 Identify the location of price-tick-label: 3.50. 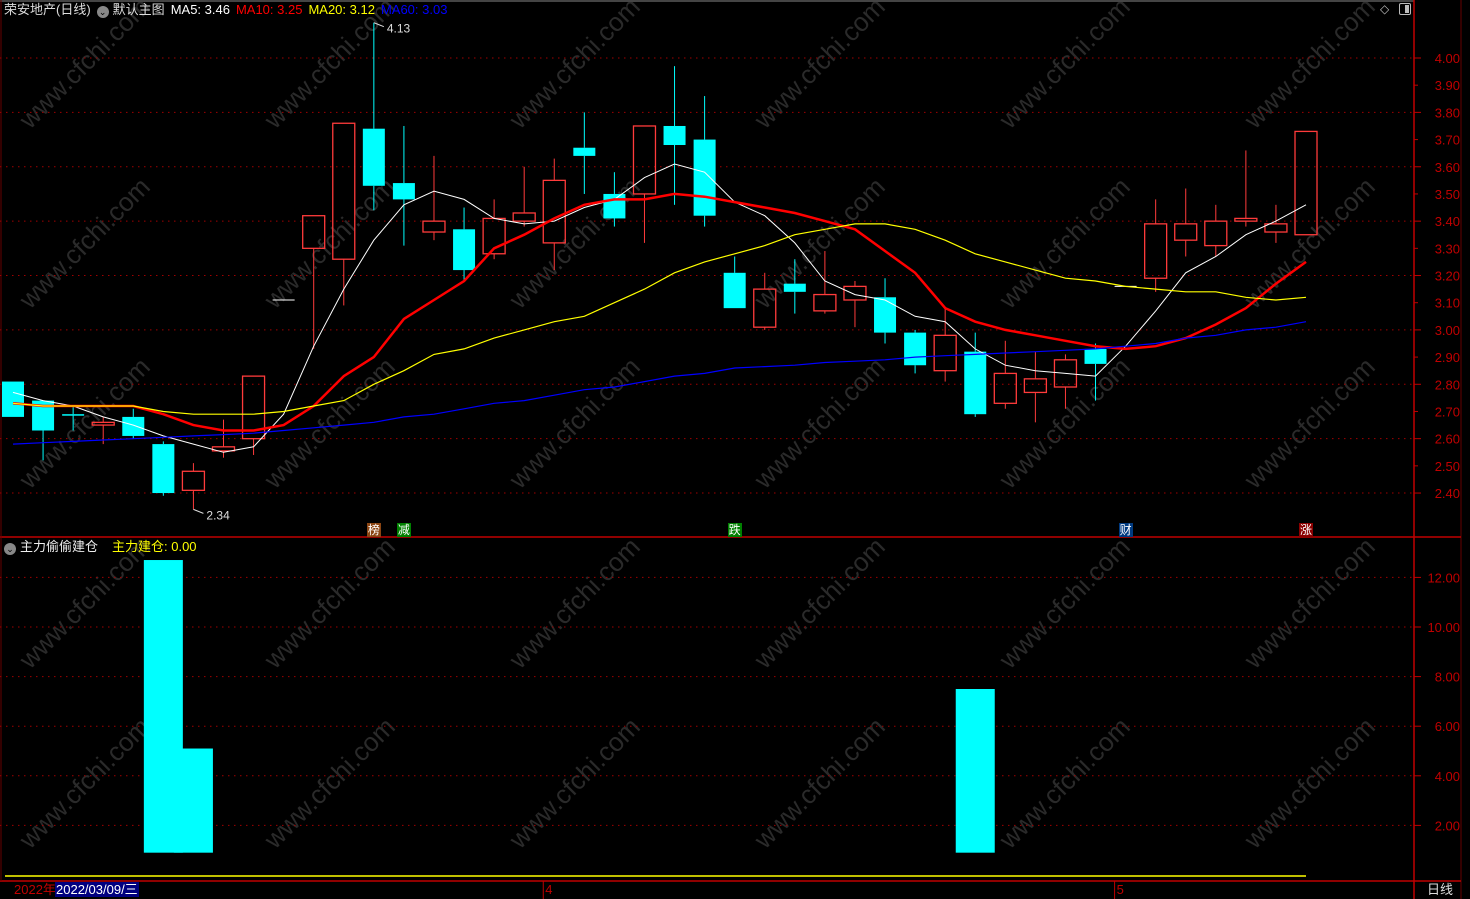
(1447, 194).